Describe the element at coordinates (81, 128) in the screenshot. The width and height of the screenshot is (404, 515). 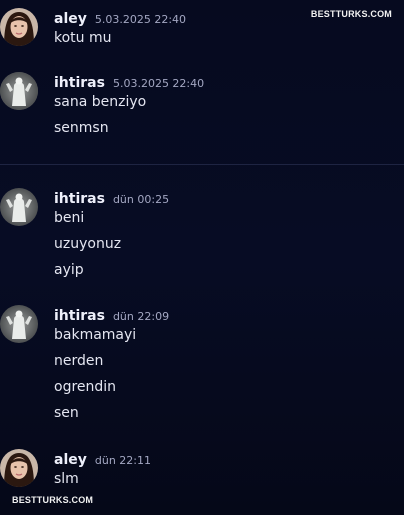
I see `message-text: senmsn` at that location.